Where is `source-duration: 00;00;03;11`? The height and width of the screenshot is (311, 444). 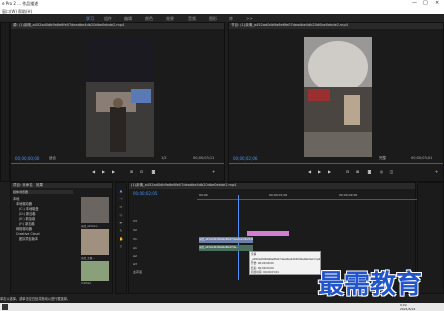
source-duration: 00;00;03;11 is located at coordinates (204, 158).